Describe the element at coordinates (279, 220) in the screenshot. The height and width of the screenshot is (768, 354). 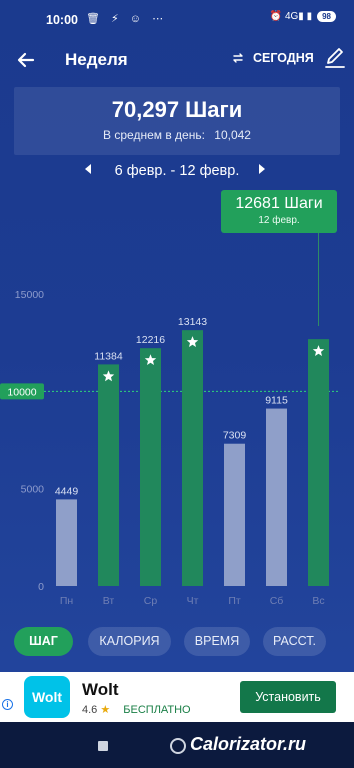
I see `tooltip-date: 12 февр.` at that location.